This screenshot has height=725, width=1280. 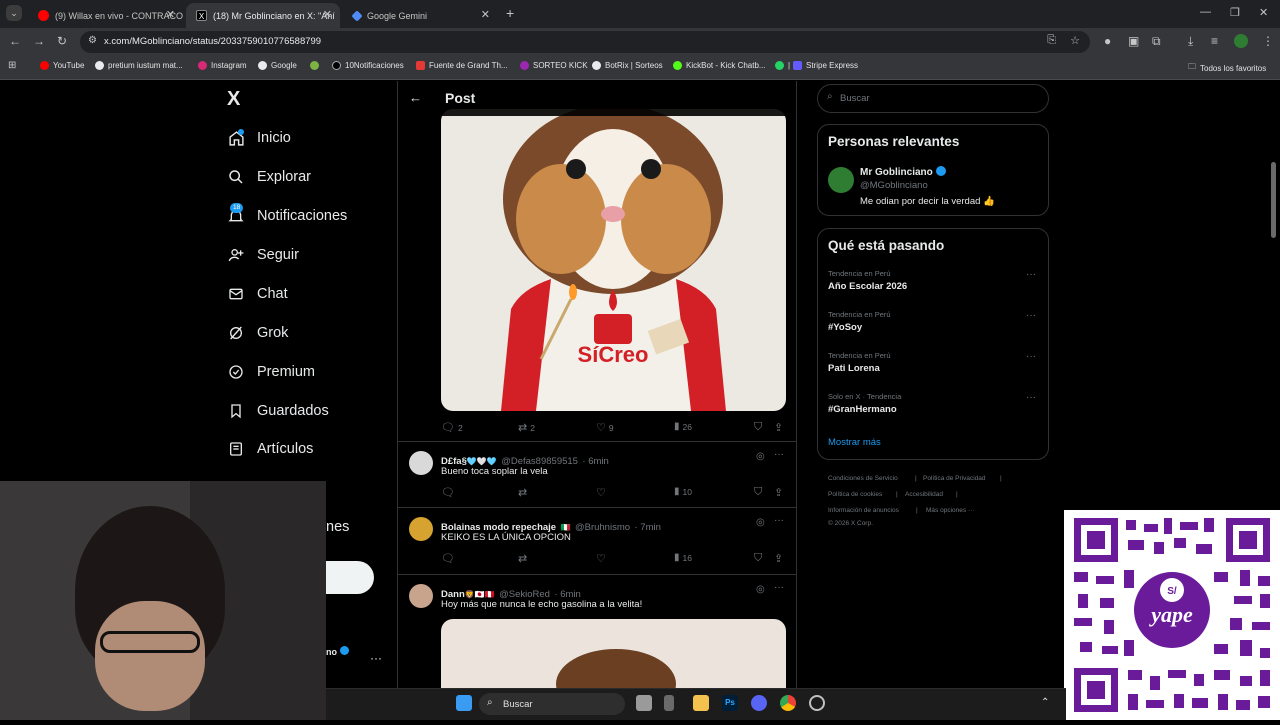 What do you see at coordinates (448, 492) in the screenshot?
I see `reply-button: 🗨︎` at bounding box center [448, 492].